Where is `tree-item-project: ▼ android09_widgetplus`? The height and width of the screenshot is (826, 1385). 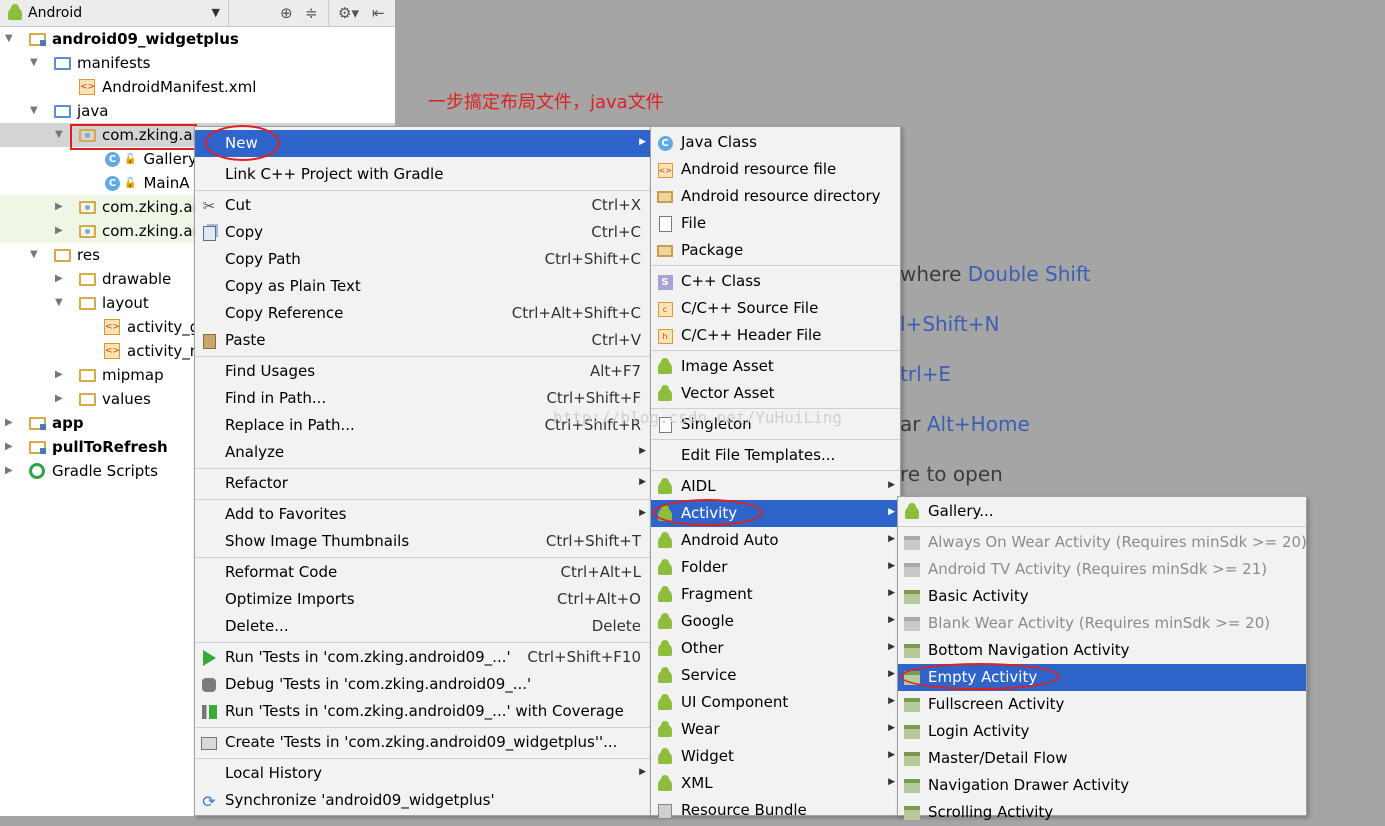
tree-item-project: ▼ android09_widgetplus is located at coordinates (197, 39).